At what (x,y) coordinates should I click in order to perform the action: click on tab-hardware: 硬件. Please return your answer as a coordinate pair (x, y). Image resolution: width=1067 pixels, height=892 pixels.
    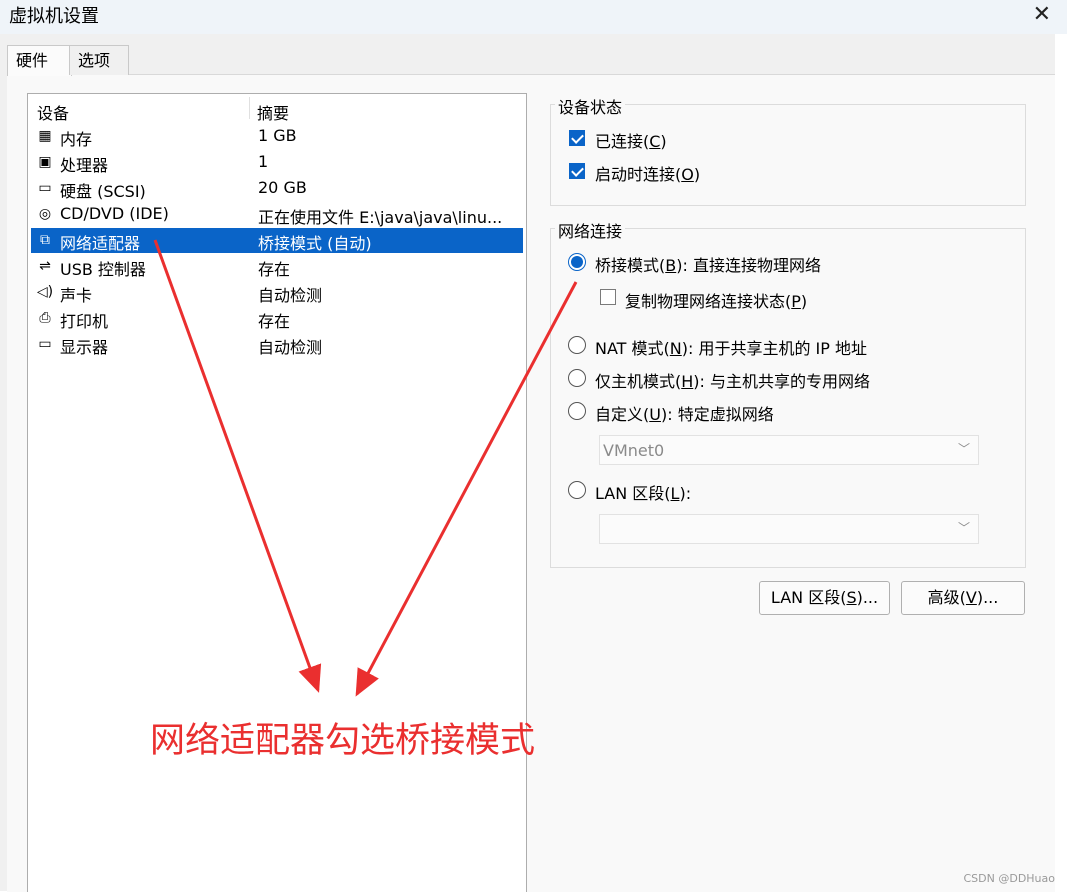
    Looking at the image, I should click on (39, 60).